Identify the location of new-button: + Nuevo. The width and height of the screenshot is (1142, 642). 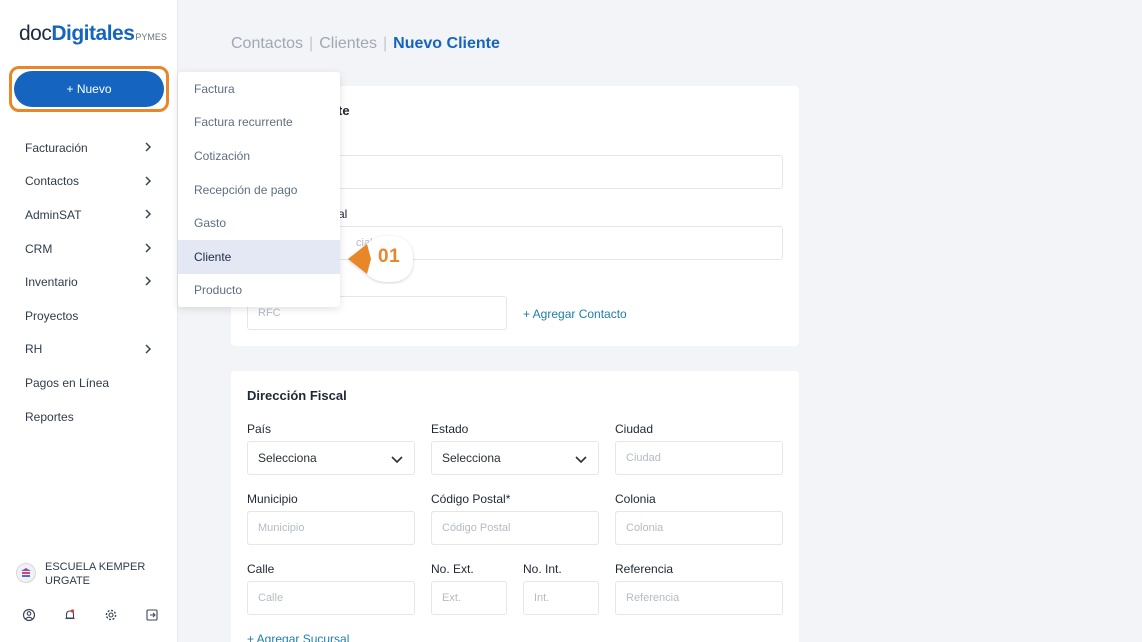
(89, 89).